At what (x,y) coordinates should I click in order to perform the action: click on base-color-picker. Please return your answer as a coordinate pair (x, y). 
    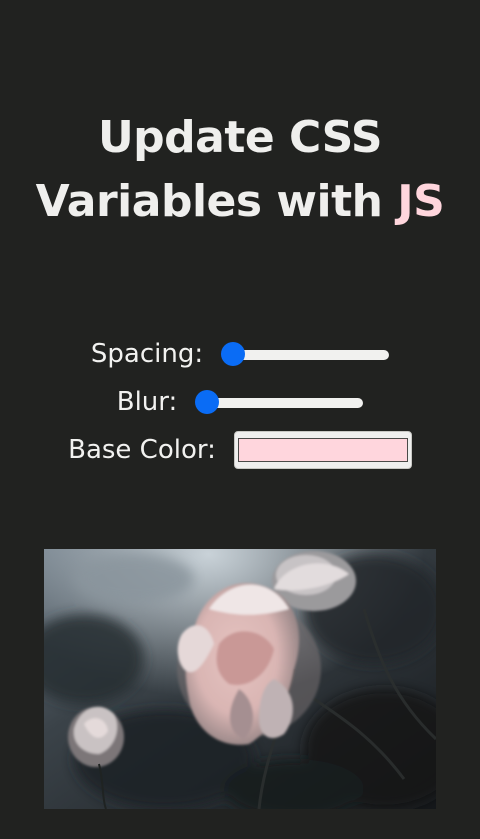
    Looking at the image, I should click on (322, 450).